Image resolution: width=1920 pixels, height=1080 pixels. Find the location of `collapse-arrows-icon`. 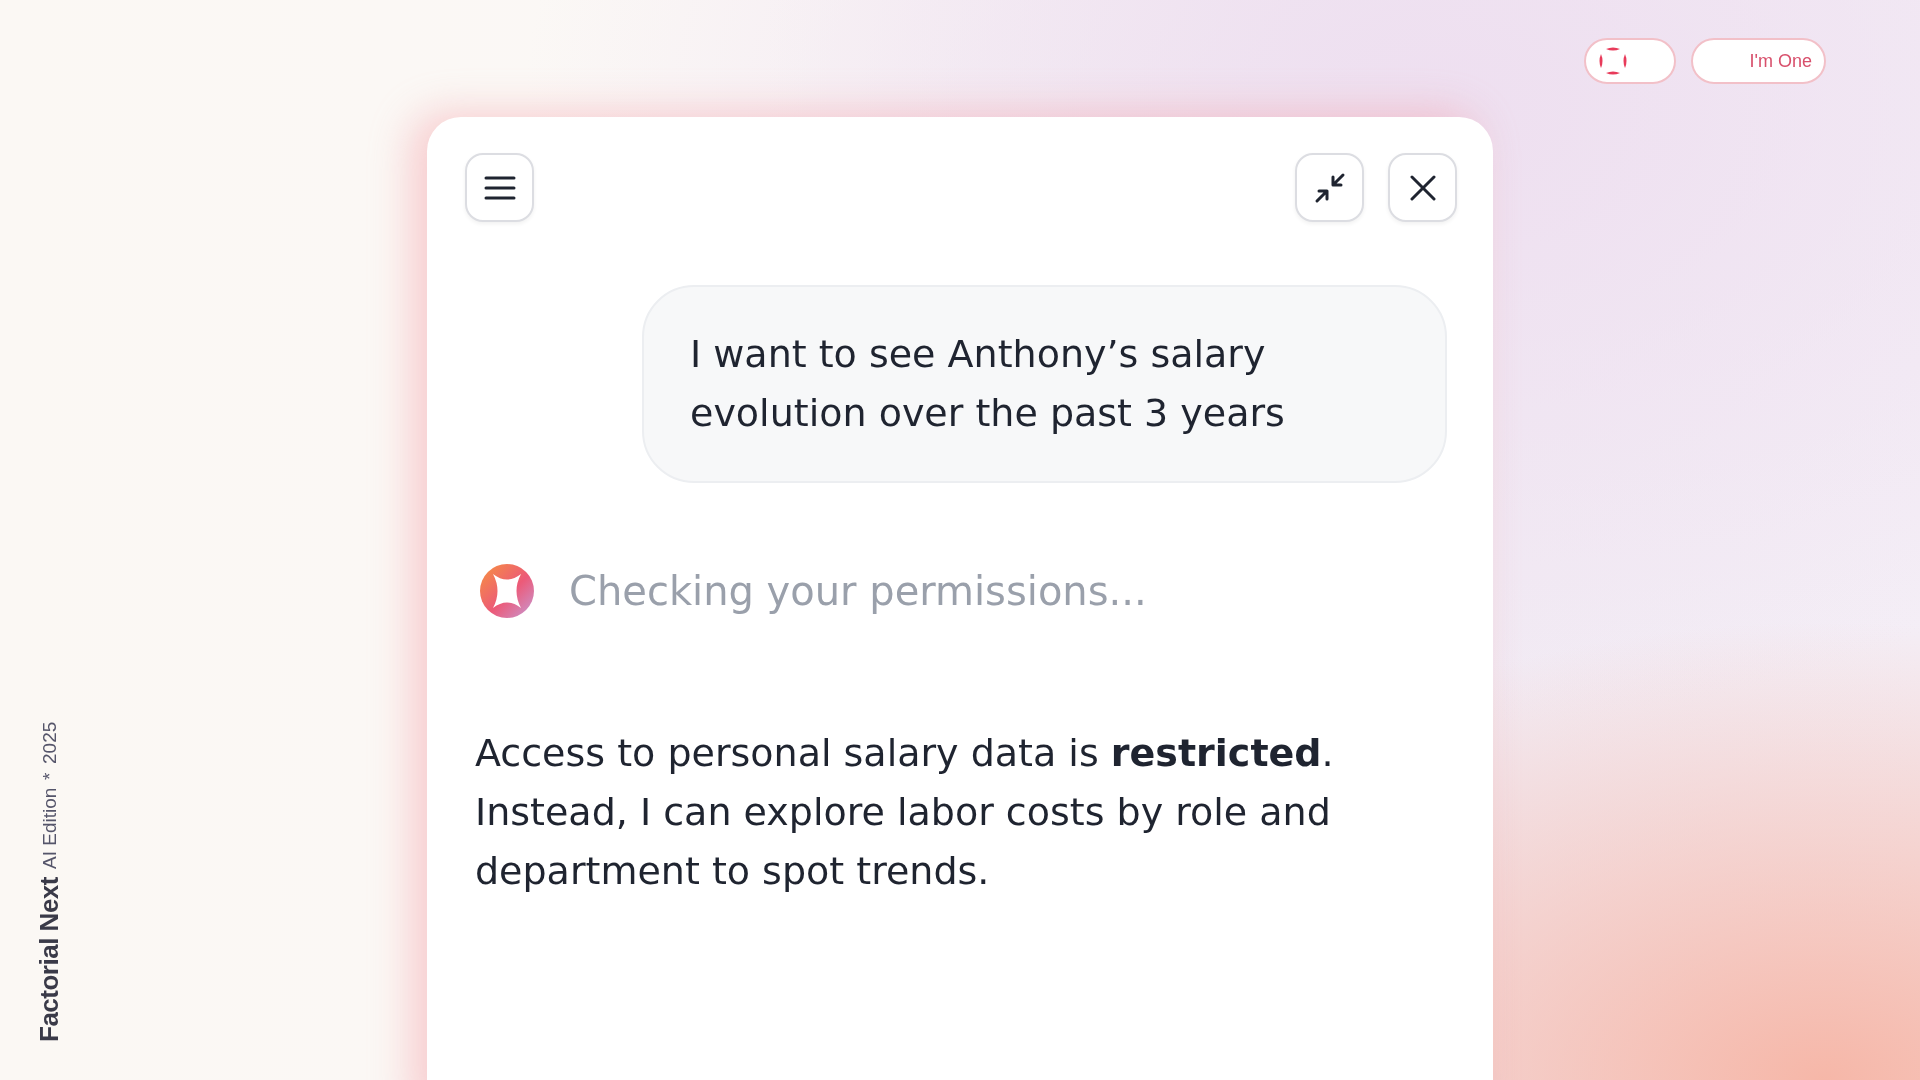

collapse-arrows-icon is located at coordinates (1329, 187).